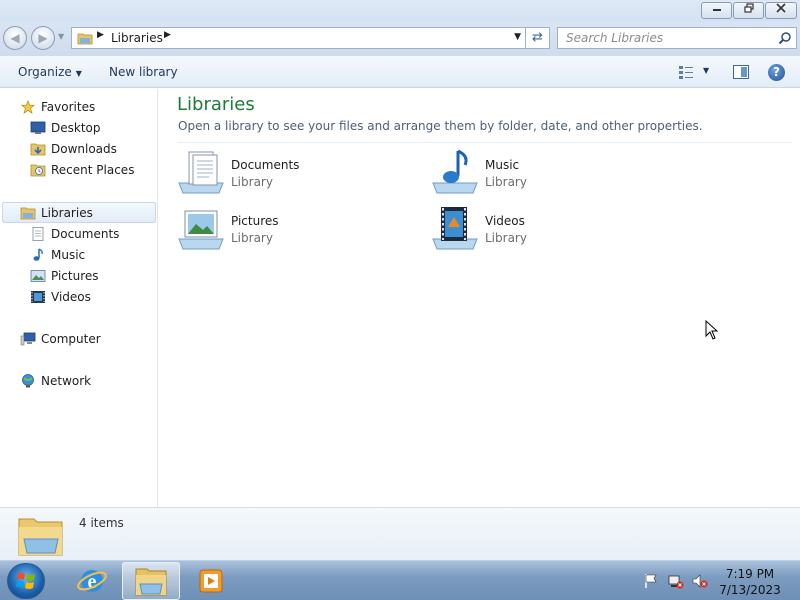  Describe the element at coordinates (292, 230) in the screenshot. I see `library-item-pictures: Pictures Library` at that location.